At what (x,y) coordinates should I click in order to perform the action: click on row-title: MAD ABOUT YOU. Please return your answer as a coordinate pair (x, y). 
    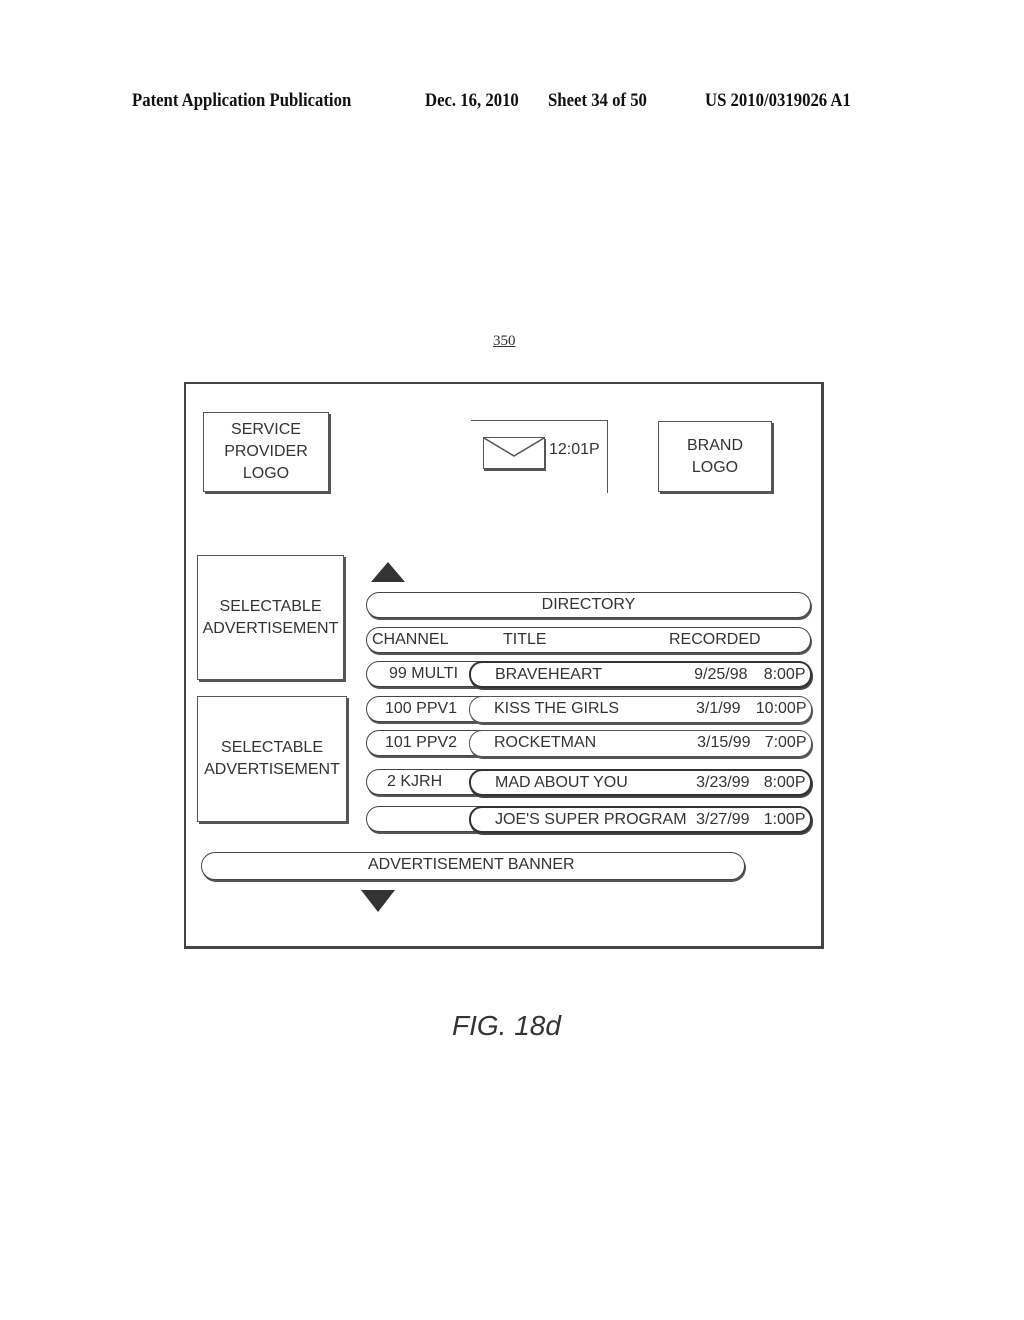
    Looking at the image, I should click on (561, 782).